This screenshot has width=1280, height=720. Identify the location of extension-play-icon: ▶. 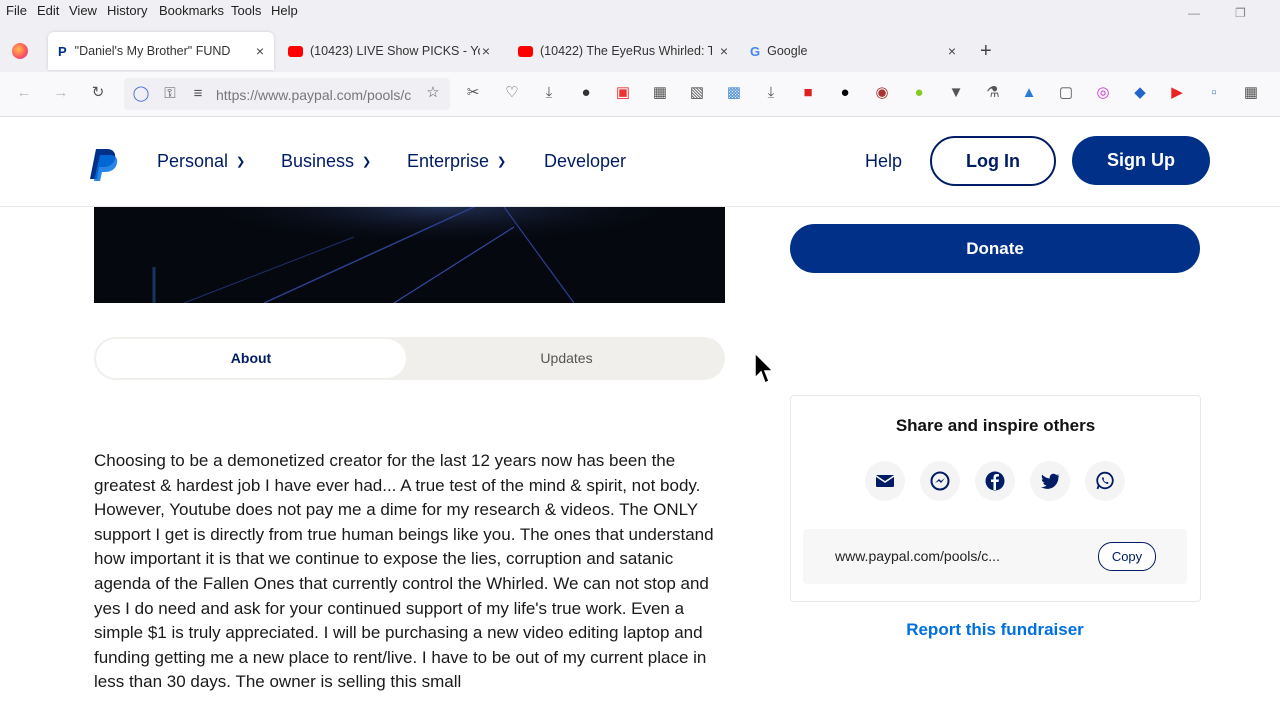
(1177, 93).